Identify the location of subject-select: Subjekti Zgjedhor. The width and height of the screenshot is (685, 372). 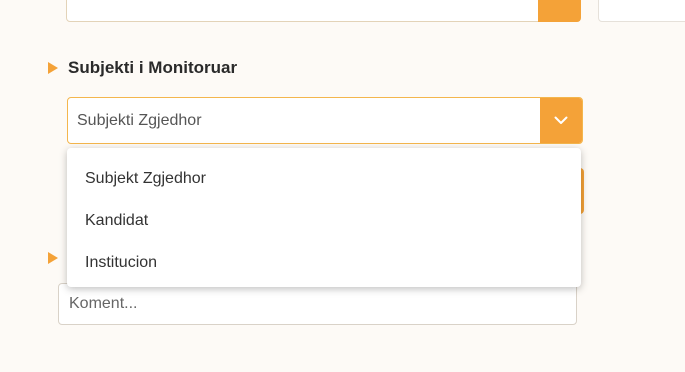
(325, 120).